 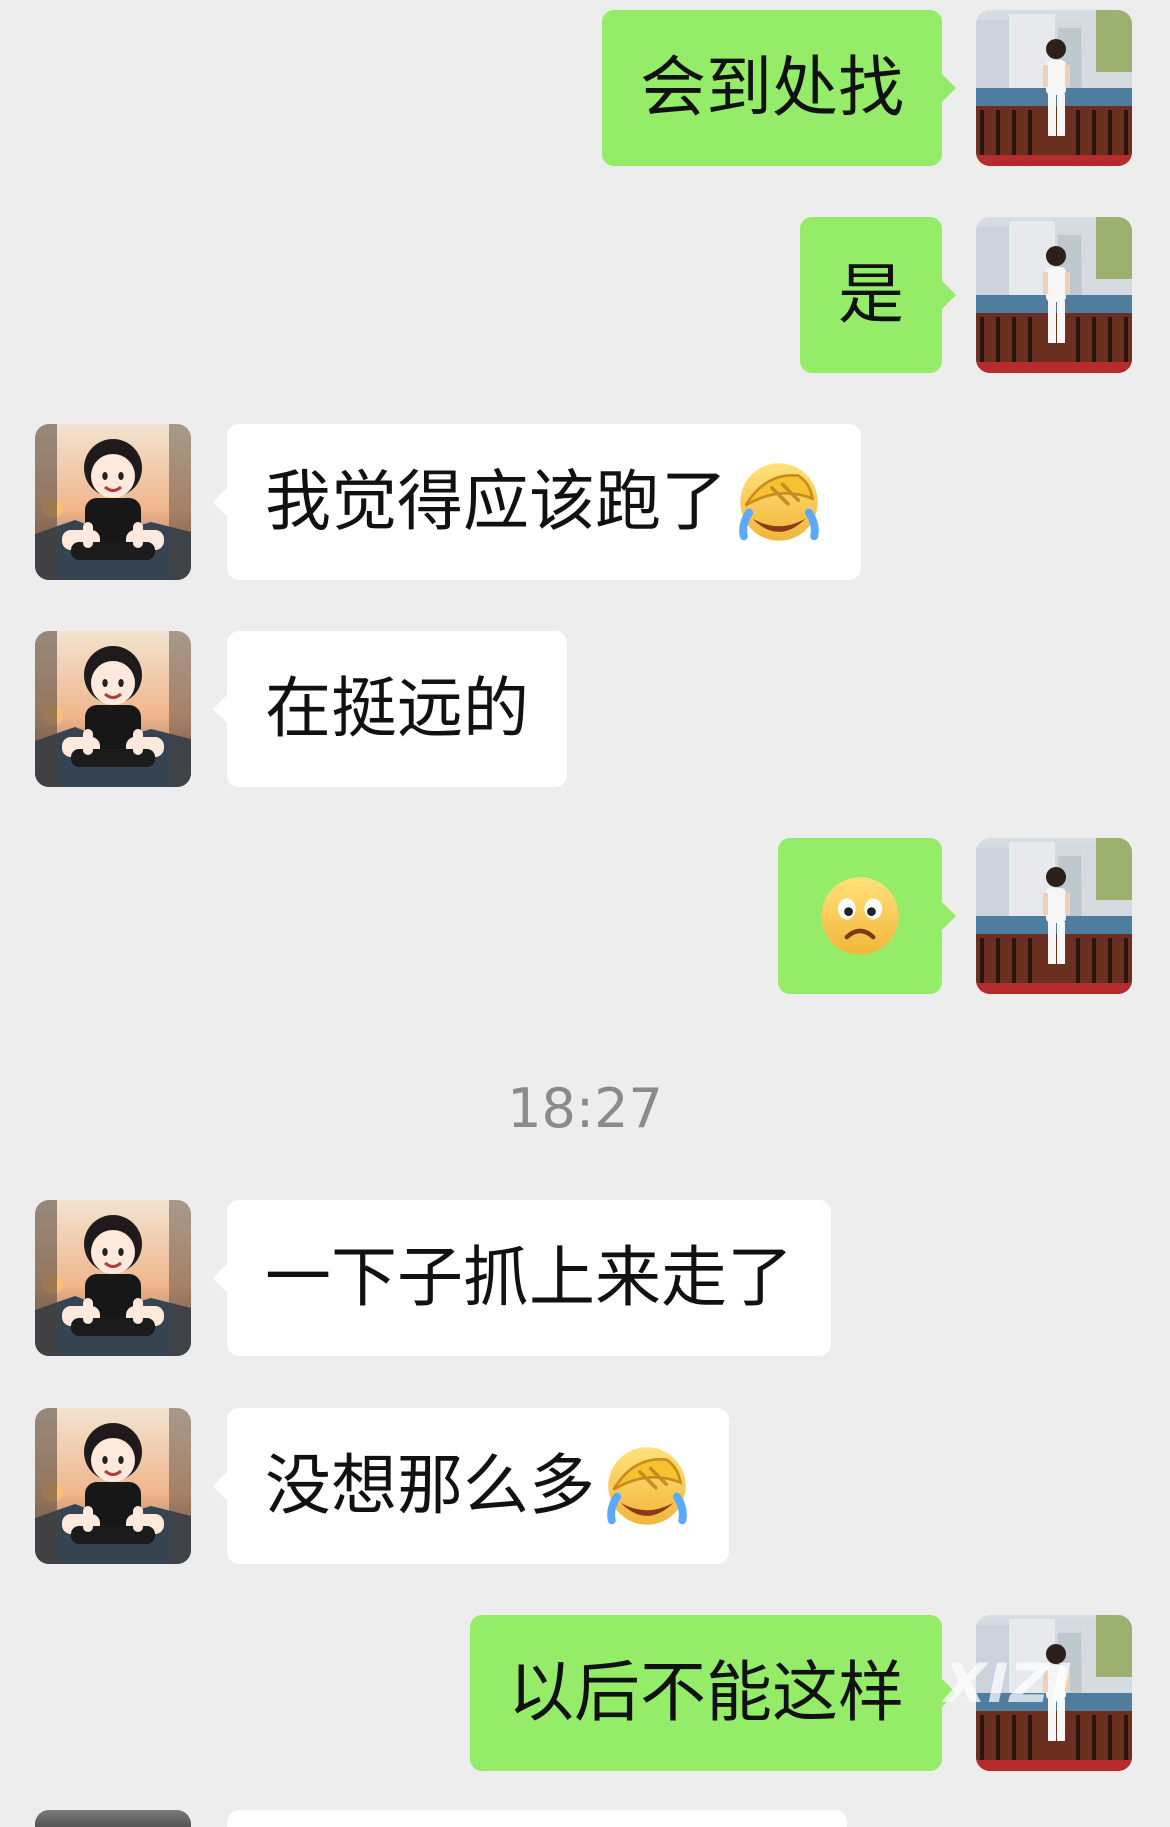 I want to click on message-bubble-incoming: 我觉得应该跑了, so click(x=537, y=502).